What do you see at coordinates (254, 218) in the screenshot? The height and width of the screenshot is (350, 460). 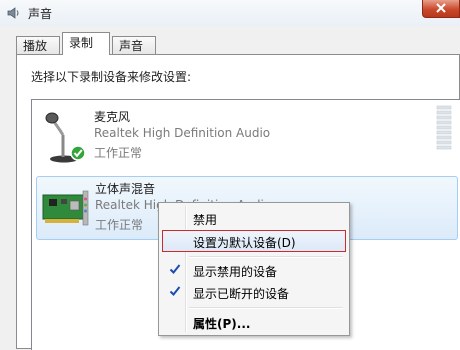 I see `menu-item-disable: 禁用` at bounding box center [254, 218].